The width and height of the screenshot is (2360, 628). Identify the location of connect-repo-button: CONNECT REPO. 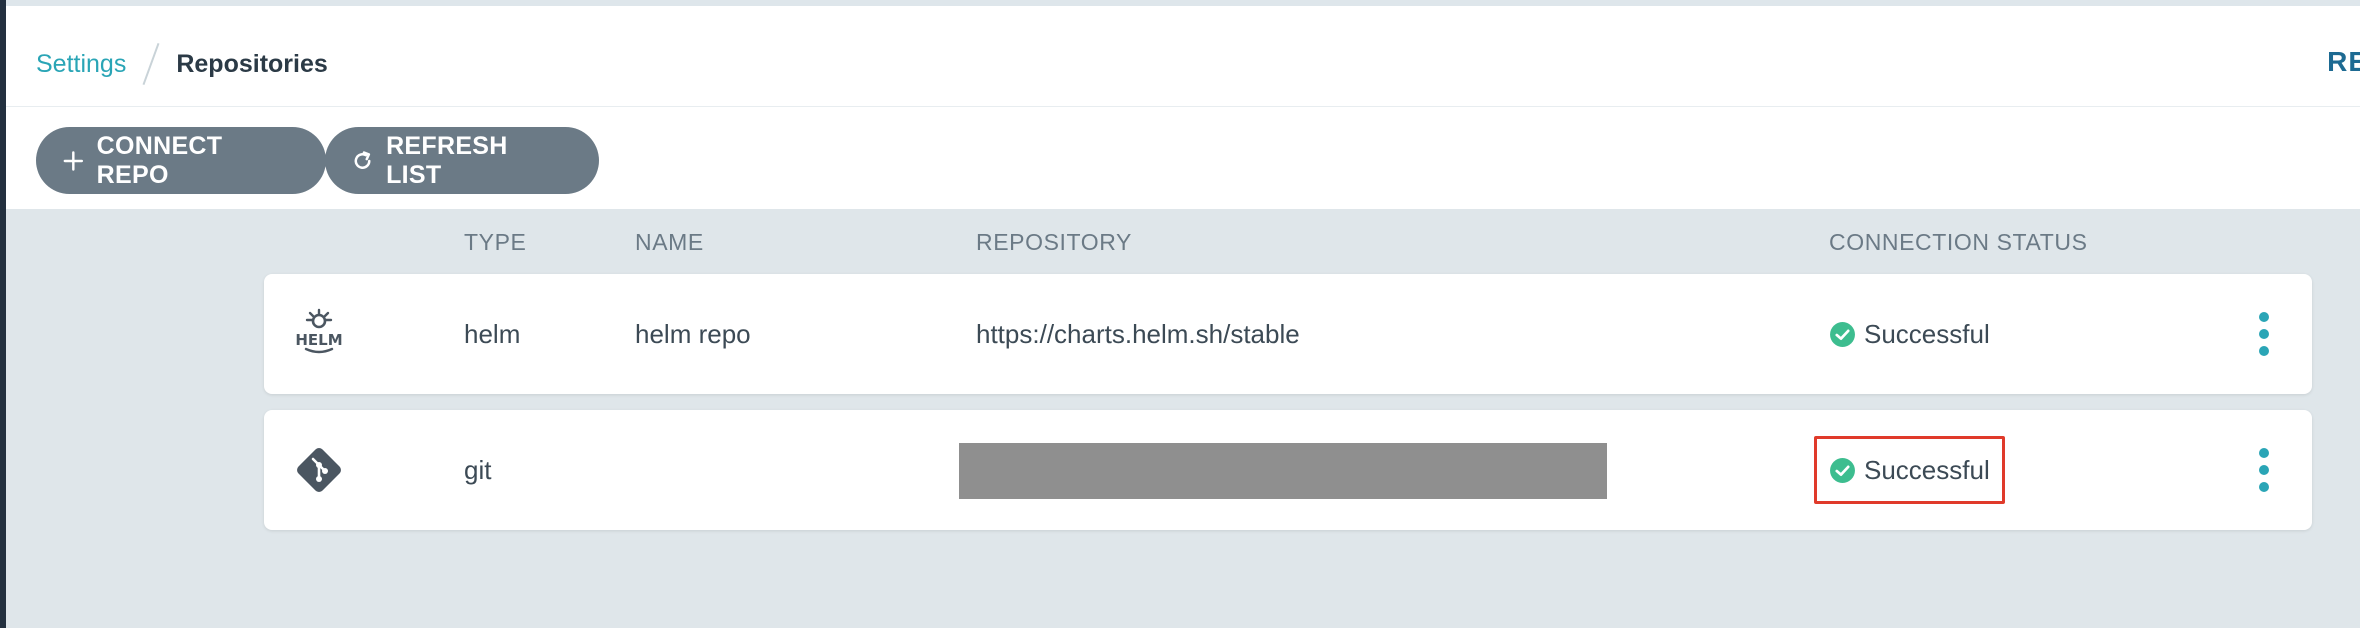
(181, 160).